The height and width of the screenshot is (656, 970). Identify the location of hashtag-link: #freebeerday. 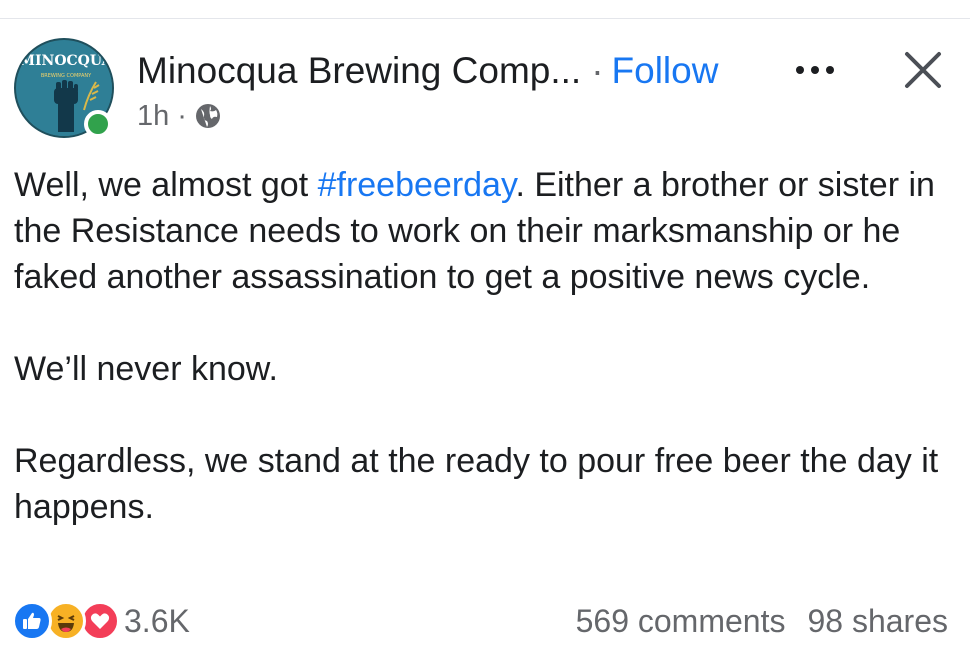
(417, 185).